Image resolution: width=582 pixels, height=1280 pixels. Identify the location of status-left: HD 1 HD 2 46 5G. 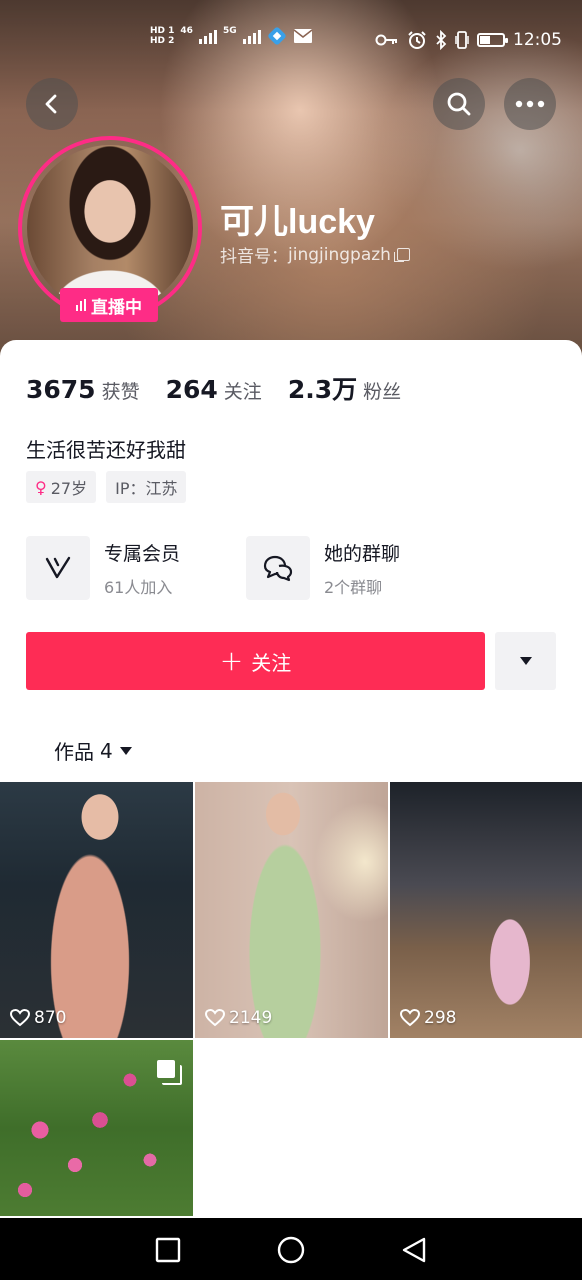
(231, 36).